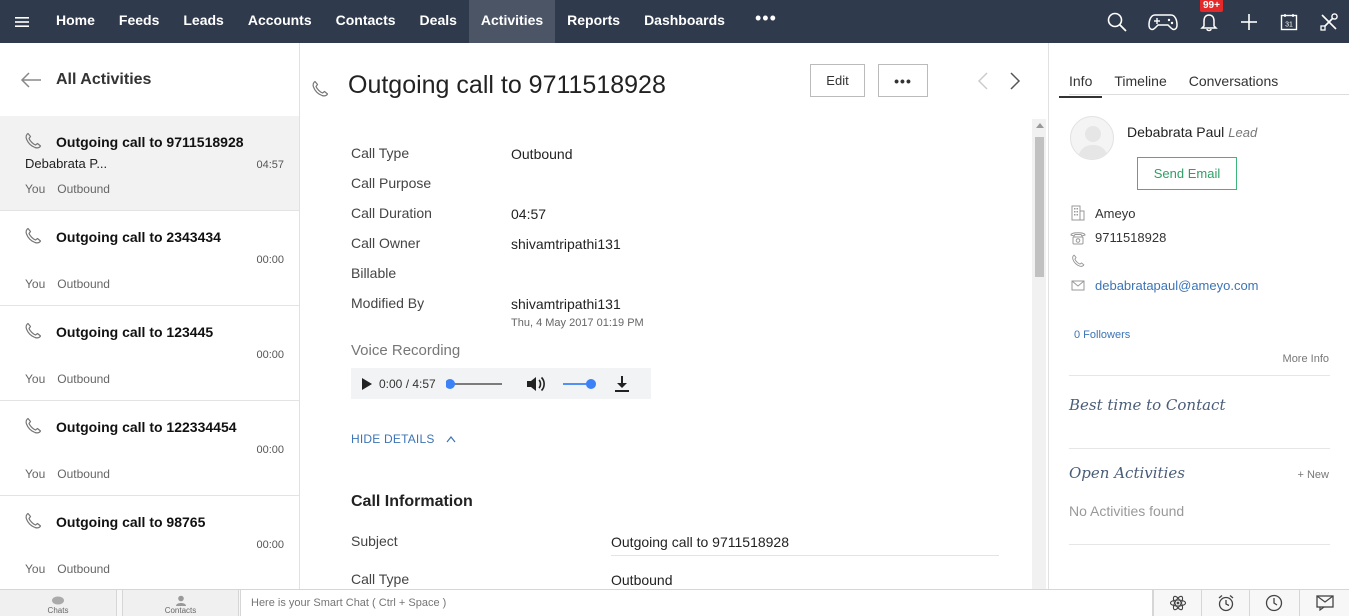 The width and height of the screenshot is (1349, 616). I want to click on nav-activities: Activities, so click(512, 21).